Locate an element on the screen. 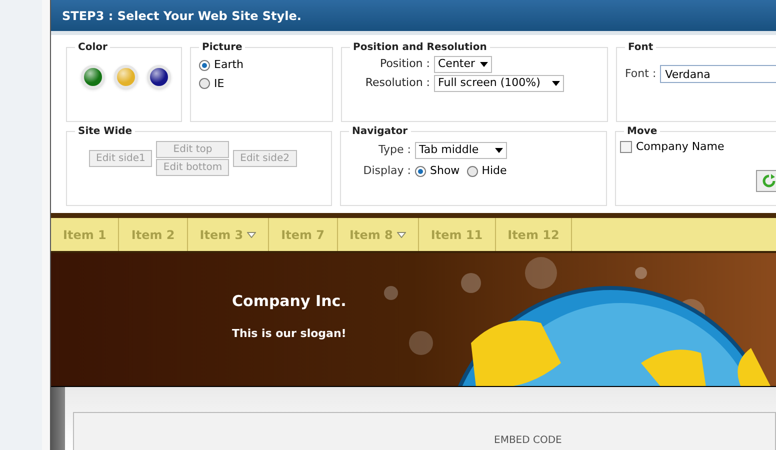  checkbox is located at coordinates (626, 147).